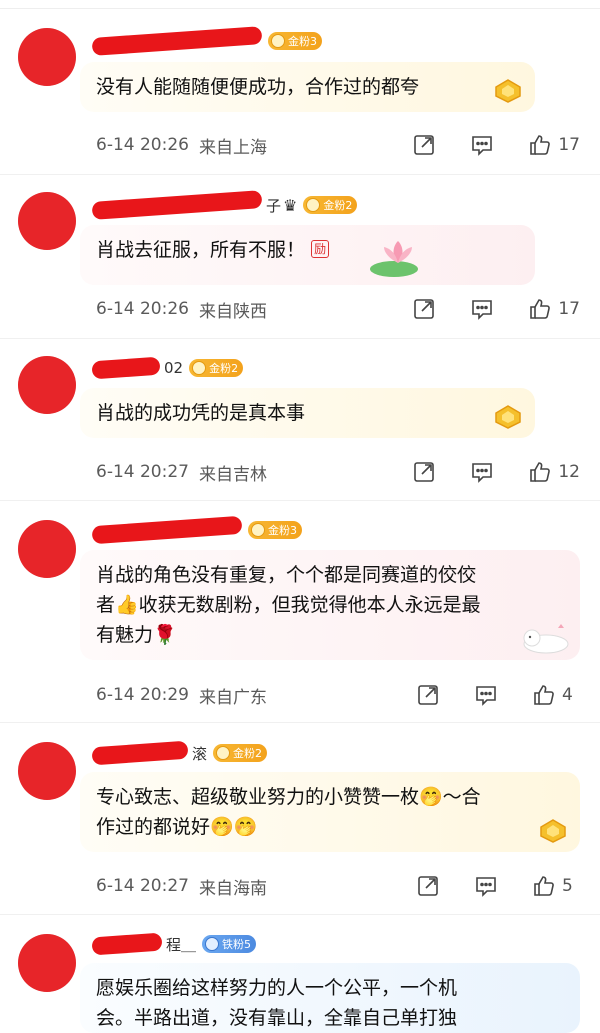  What do you see at coordinates (229, 944) in the screenshot?
I see `fan-badge: 铁粉5` at bounding box center [229, 944].